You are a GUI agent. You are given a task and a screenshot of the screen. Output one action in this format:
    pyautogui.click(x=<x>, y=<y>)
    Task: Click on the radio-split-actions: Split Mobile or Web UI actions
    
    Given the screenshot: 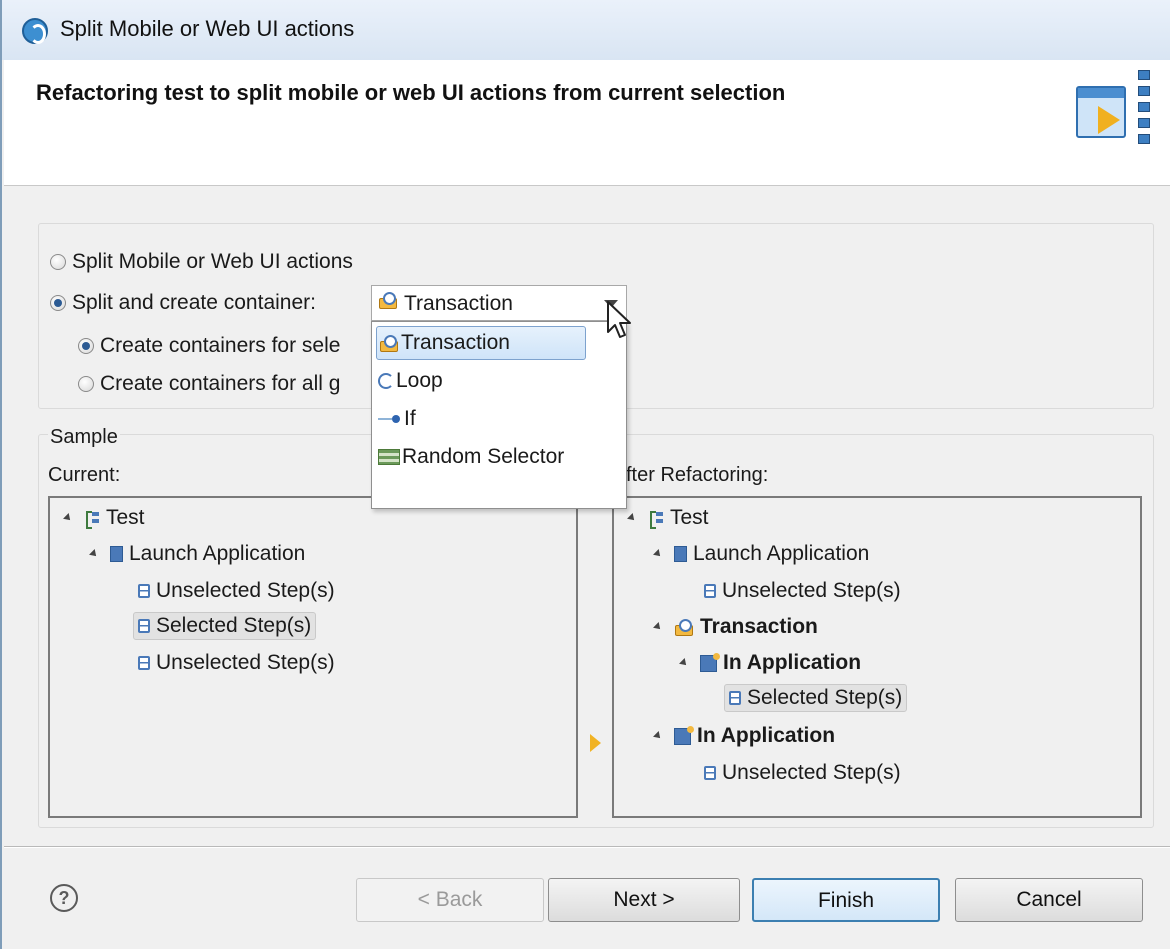 What is the action you would take?
    pyautogui.click(x=201, y=262)
    